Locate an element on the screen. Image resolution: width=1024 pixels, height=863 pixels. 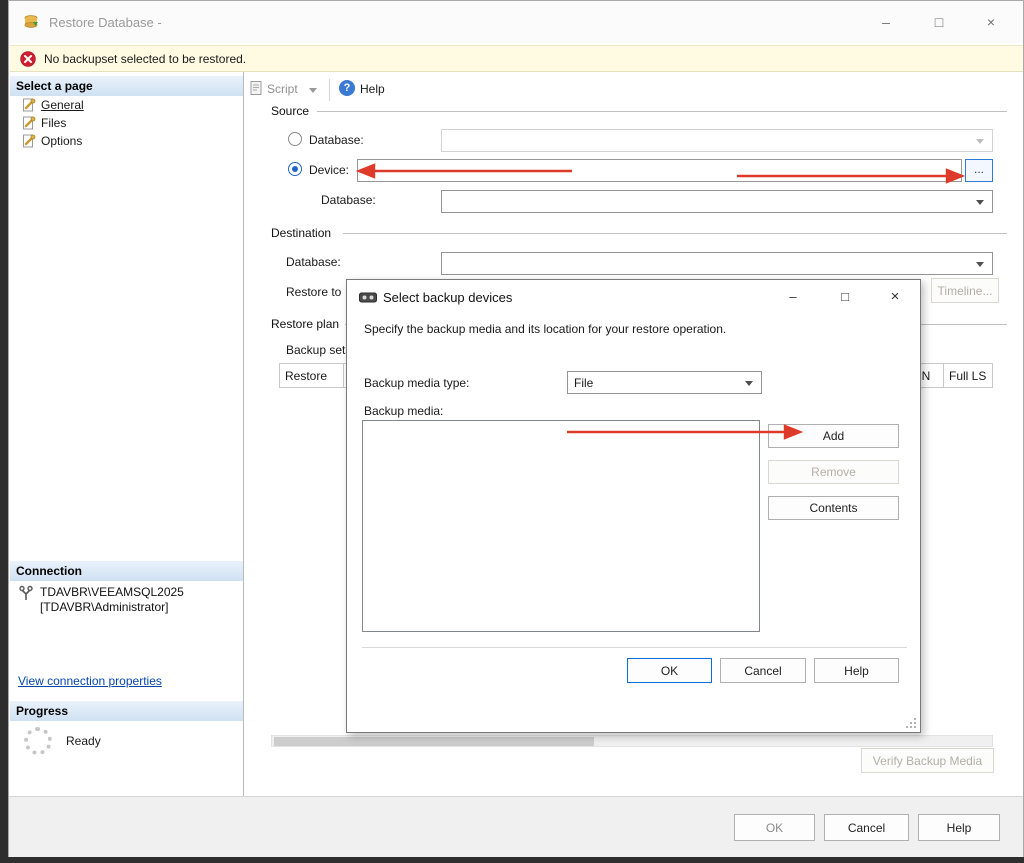
select-a-page-header: Select a page is located at coordinates (126, 86).